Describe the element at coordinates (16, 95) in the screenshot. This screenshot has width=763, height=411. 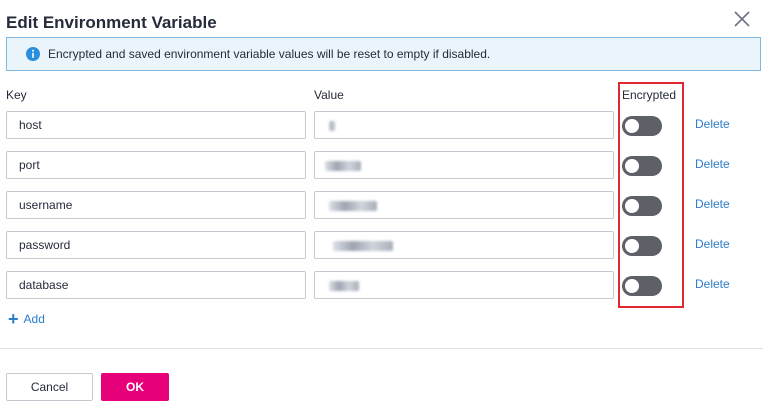
I see `key-column-header: Key` at that location.